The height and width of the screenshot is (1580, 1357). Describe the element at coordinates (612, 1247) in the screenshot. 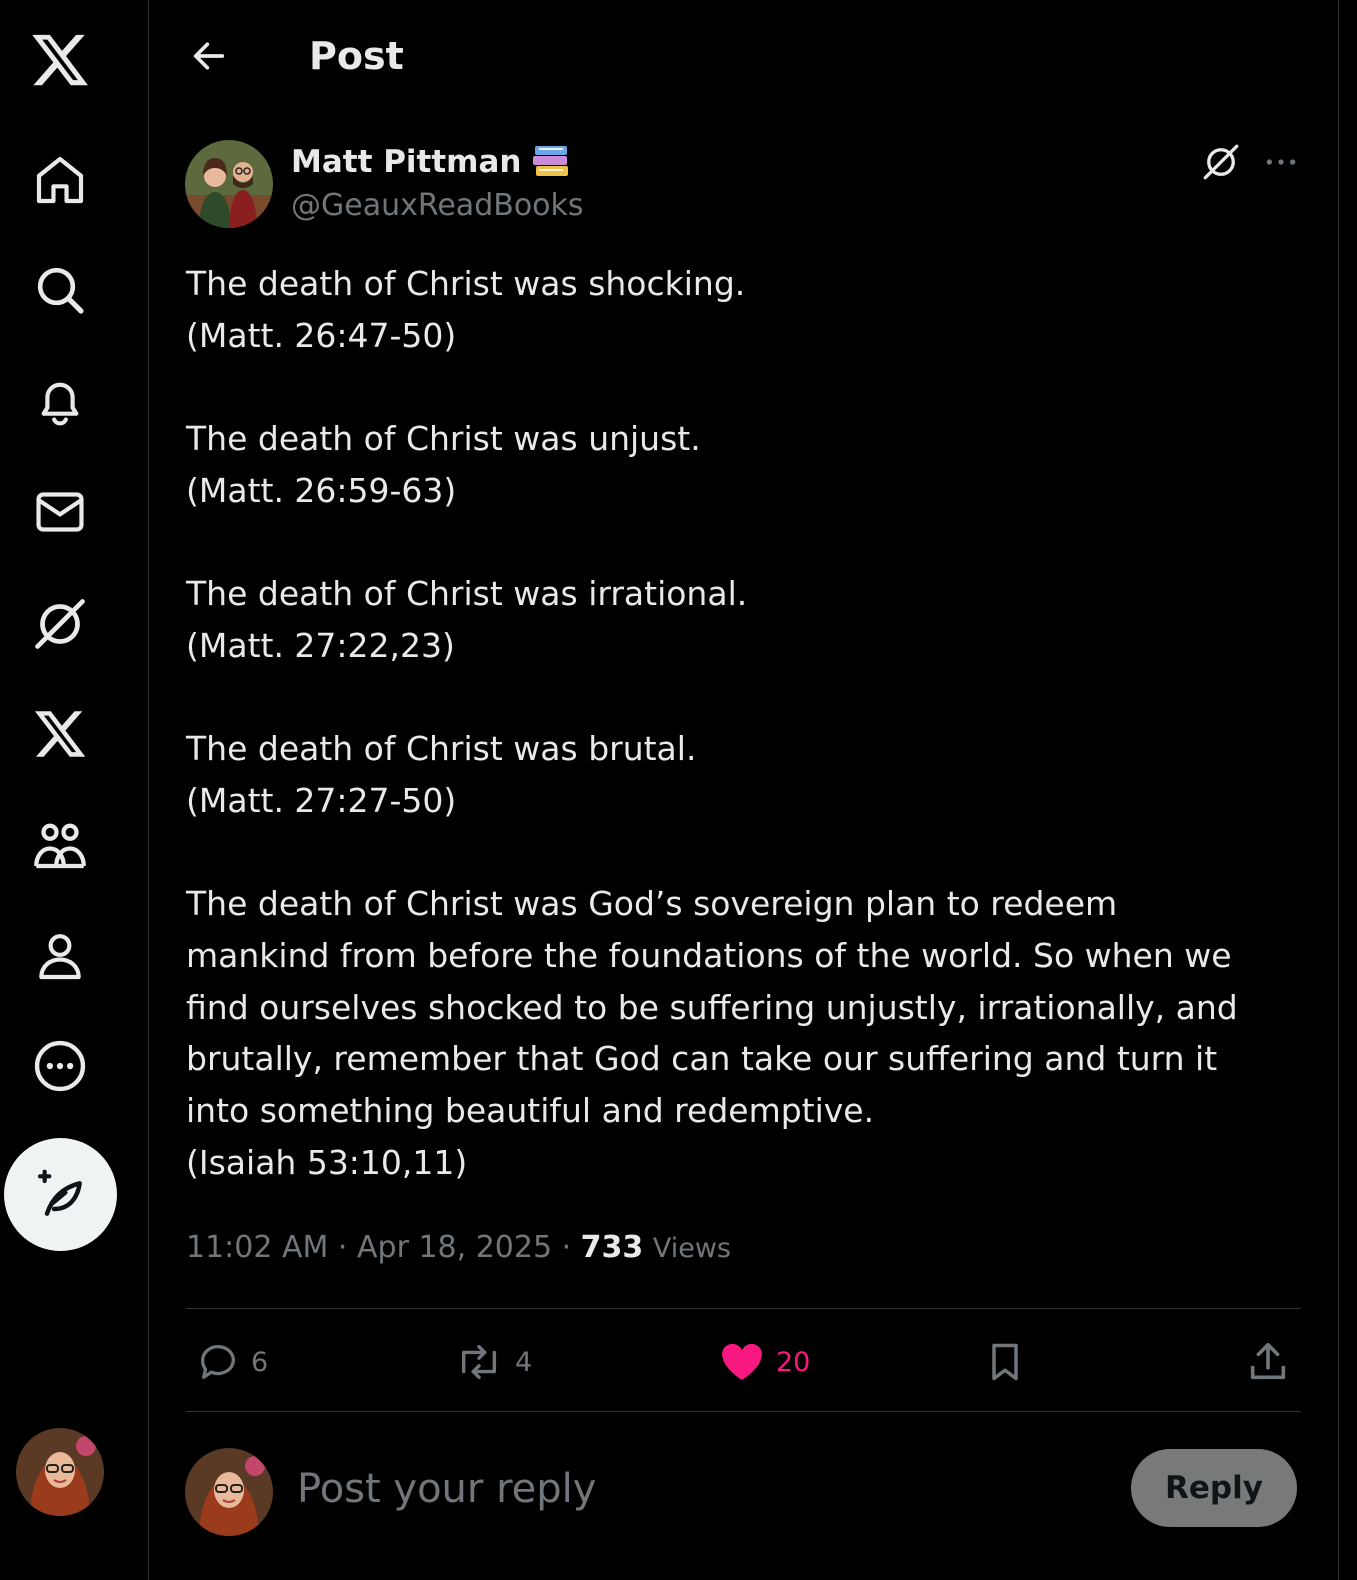

I see `views-count: 733` at that location.